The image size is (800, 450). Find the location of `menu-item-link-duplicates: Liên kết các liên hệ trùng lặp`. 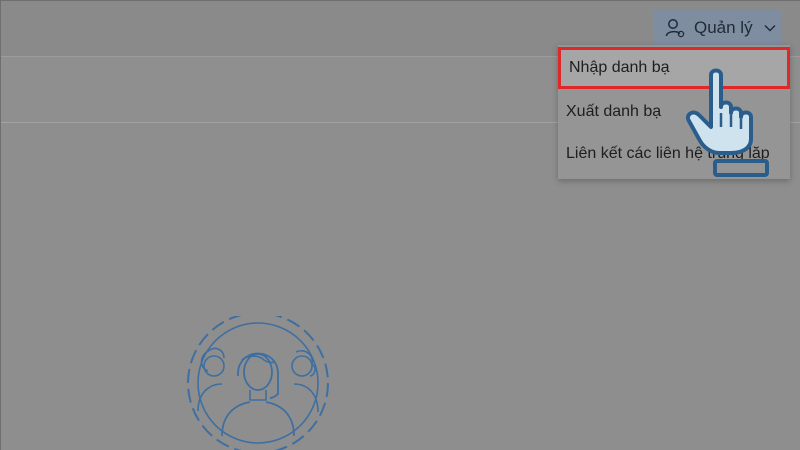

menu-item-link-duplicates: Liên kết các liên hệ trùng lặp is located at coordinates (674, 154).